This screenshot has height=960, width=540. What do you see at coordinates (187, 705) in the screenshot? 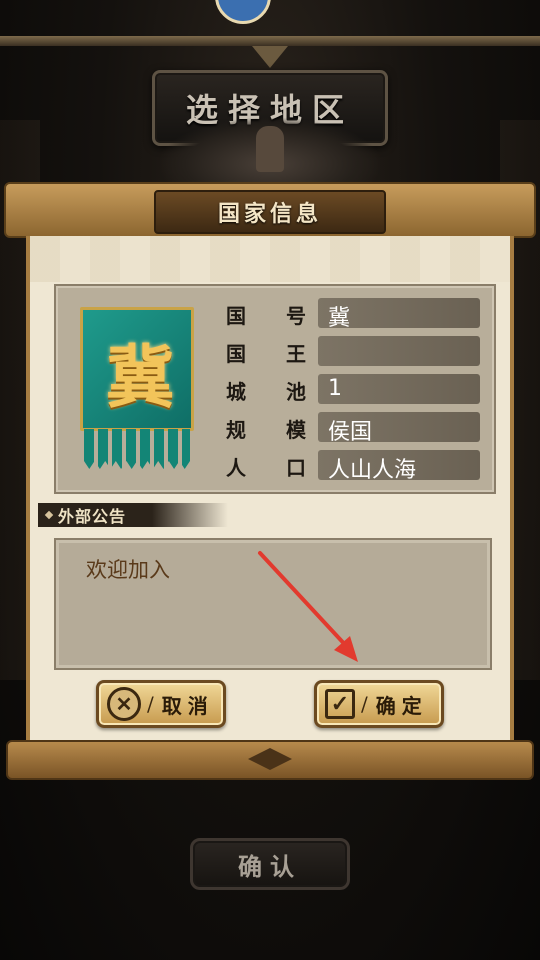
I see `cancel-button-label: 取消` at bounding box center [187, 705].